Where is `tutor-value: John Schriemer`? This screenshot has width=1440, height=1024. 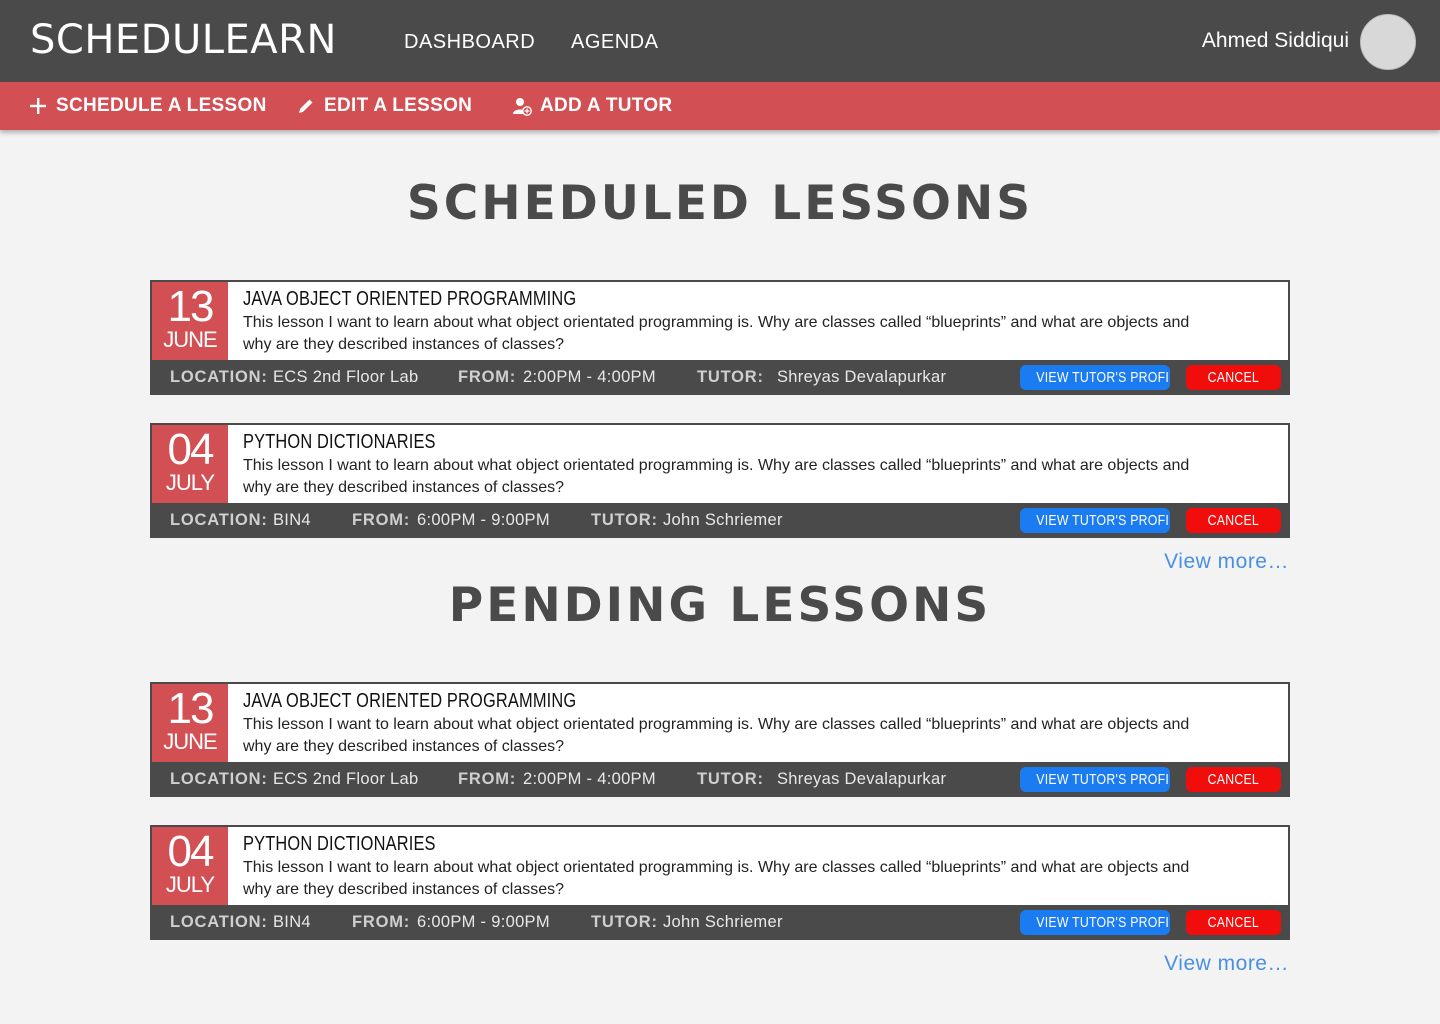
tutor-value: John Schriemer is located at coordinates (723, 922).